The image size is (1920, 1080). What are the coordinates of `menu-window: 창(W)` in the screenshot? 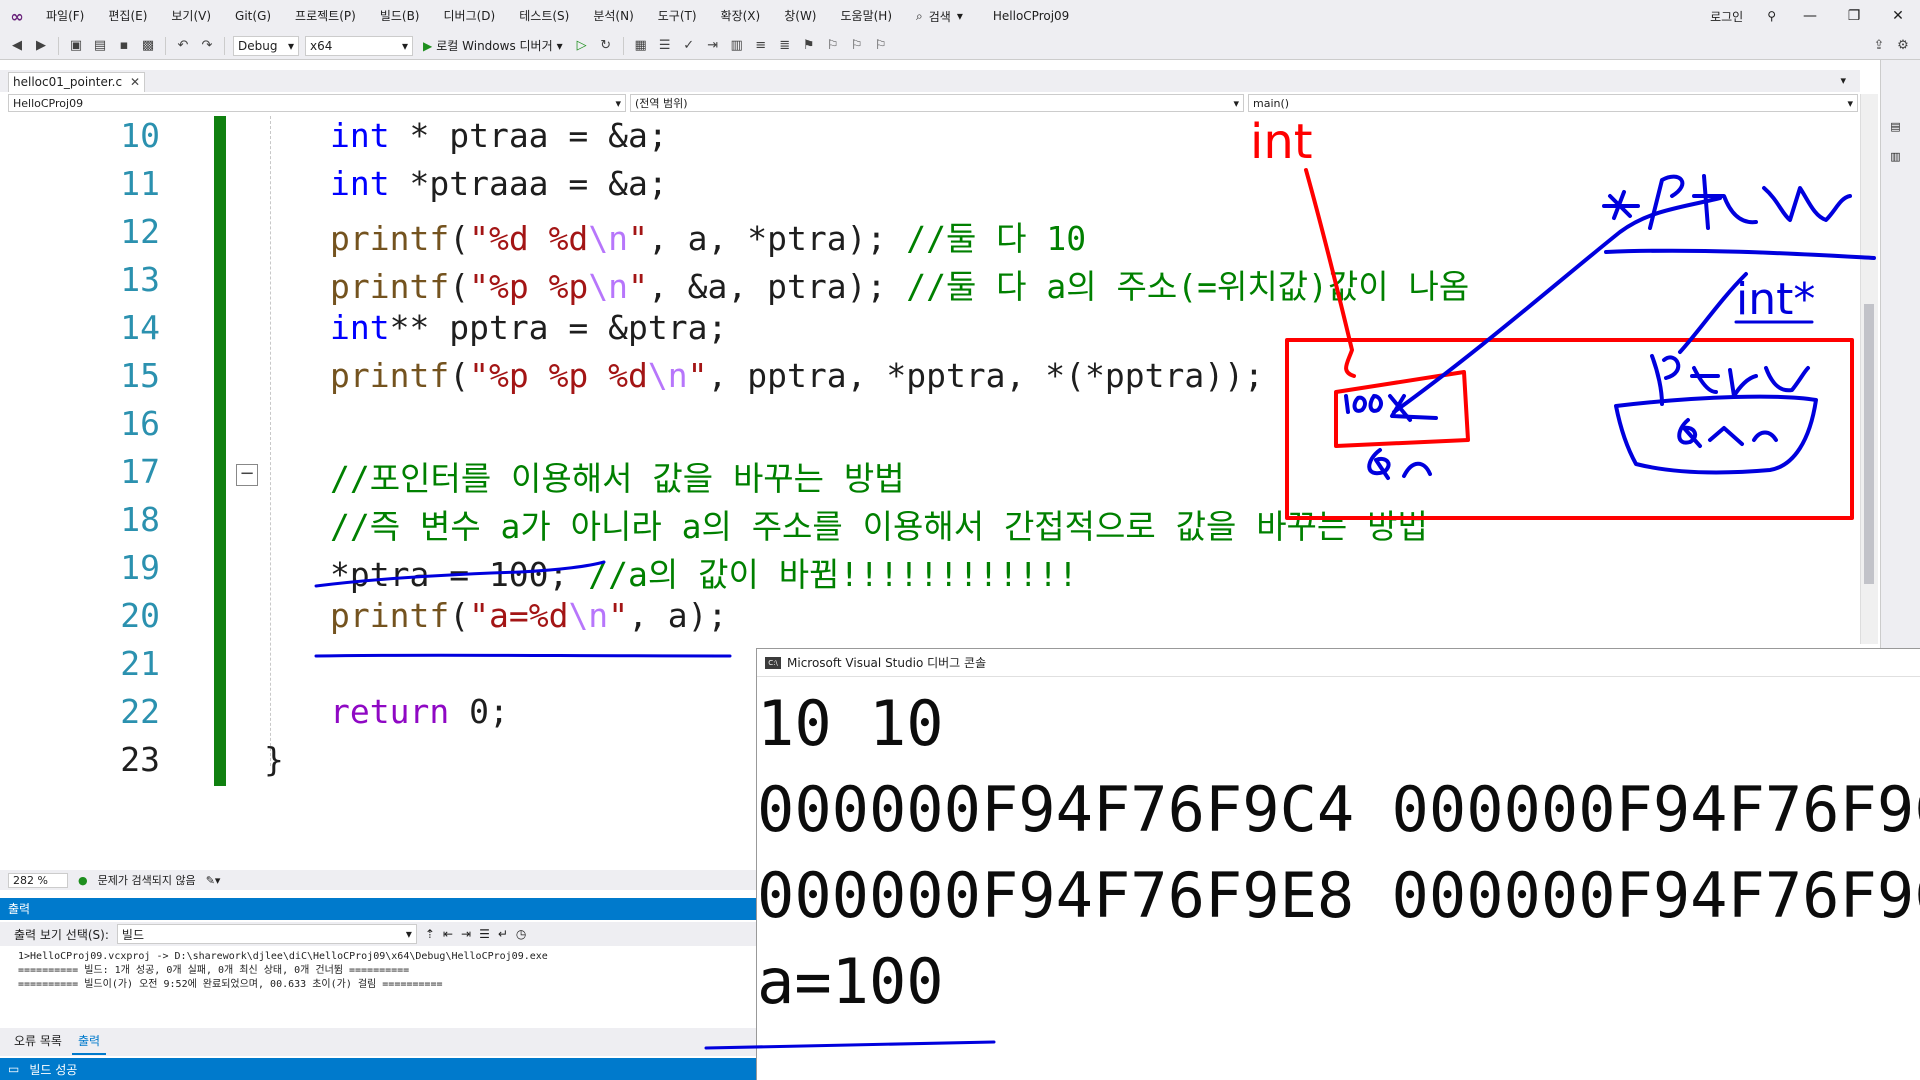 It's located at (800, 16).